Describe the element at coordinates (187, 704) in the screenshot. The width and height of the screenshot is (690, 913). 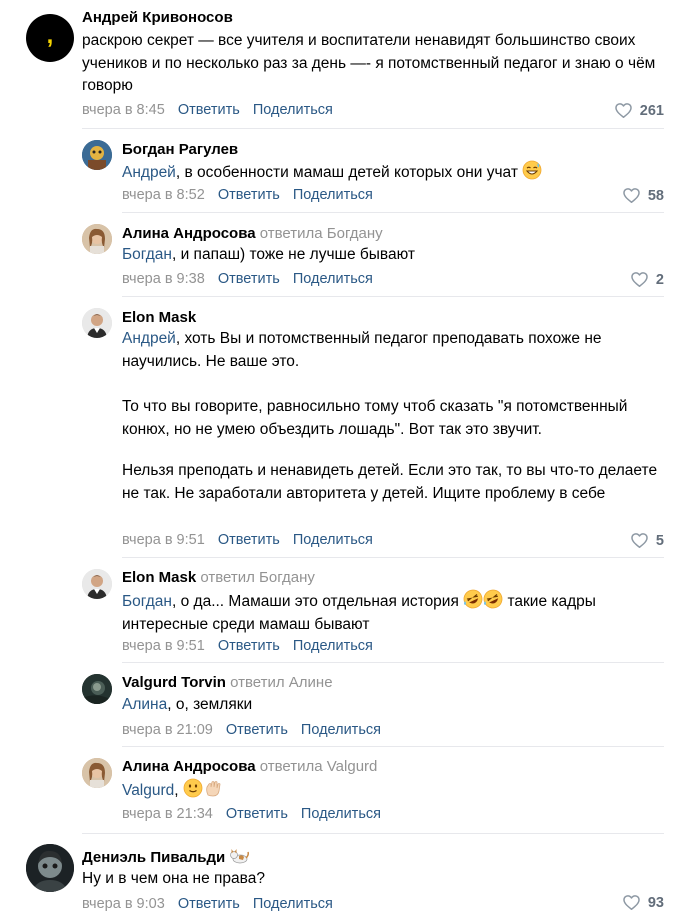
I see `comment-text: Алина, о, земляки` at that location.